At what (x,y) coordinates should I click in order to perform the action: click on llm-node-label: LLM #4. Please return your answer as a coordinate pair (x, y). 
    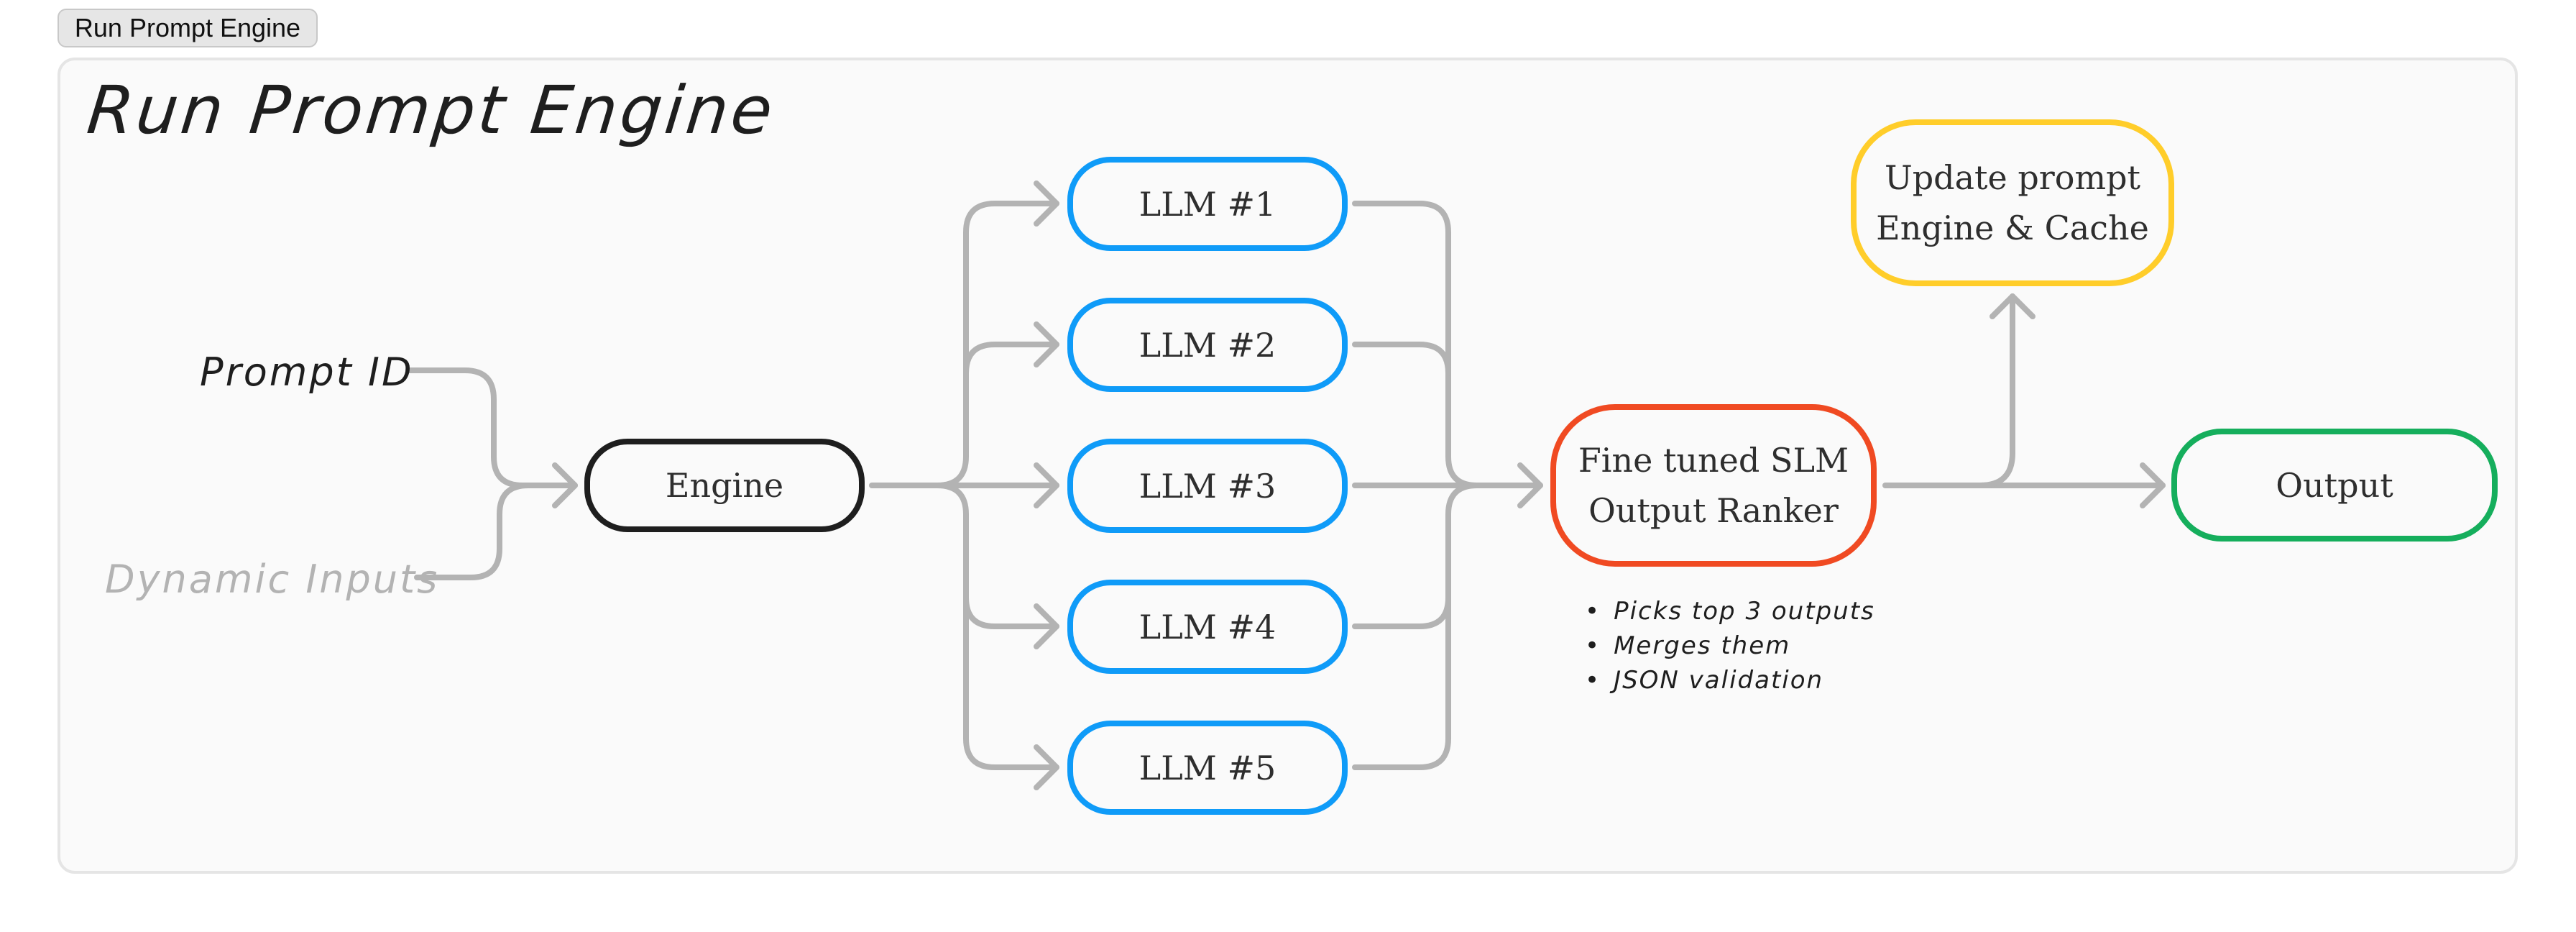
    Looking at the image, I should click on (1207, 627).